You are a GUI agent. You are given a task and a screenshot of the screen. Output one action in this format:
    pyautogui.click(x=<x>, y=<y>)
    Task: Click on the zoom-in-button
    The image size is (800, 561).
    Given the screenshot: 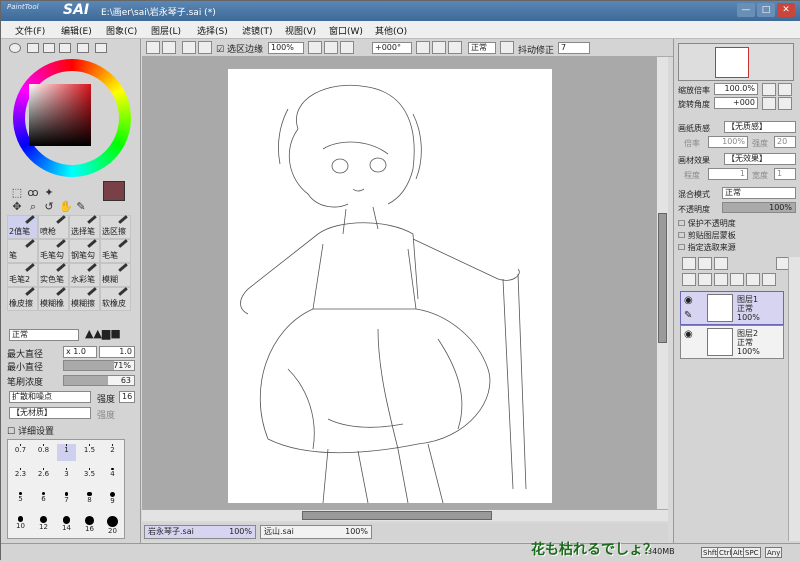 What is the action you would take?
    pyautogui.click(x=331, y=47)
    